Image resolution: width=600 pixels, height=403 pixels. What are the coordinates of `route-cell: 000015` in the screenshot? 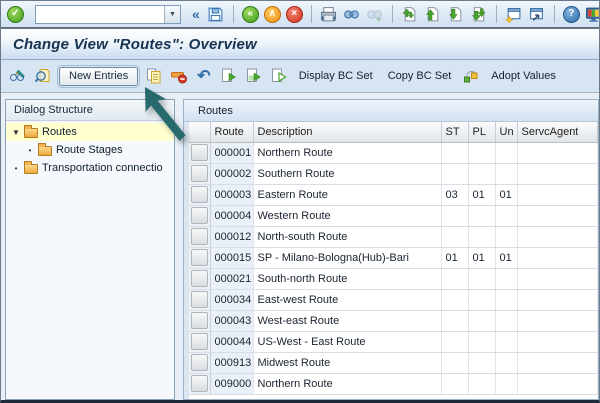 It's located at (232, 258).